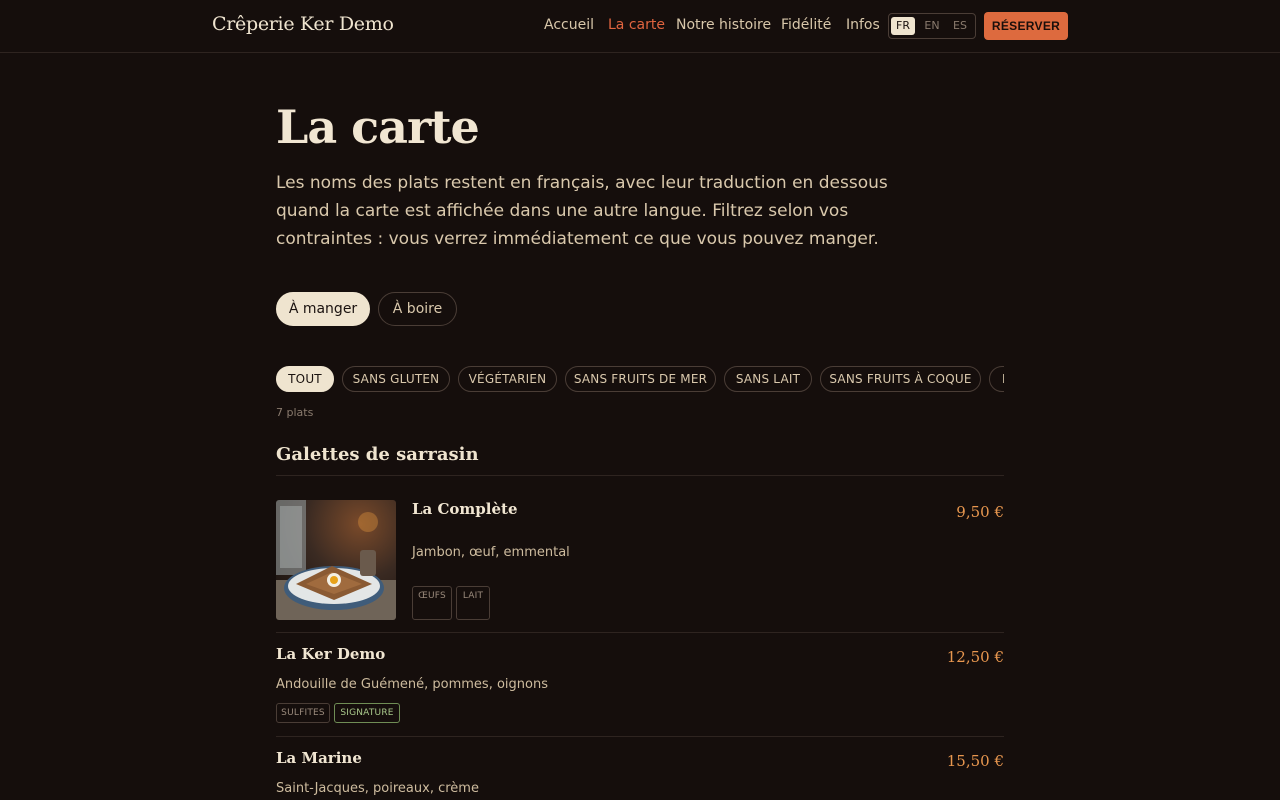 The image size is (1280, 800). I want to click on tab-a-manger: À manger, so click(323, 309).